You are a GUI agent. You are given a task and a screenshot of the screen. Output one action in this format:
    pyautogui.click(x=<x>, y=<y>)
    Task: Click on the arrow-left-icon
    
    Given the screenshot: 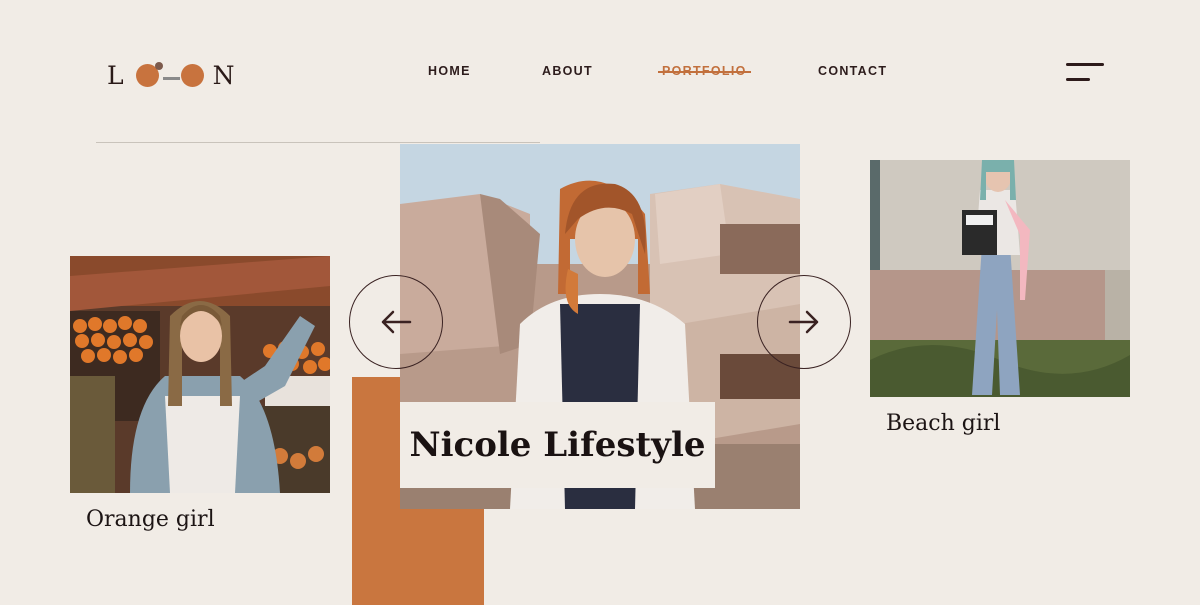 What is the action you would take?
    pyautogui.click(x=396, y=322)
    